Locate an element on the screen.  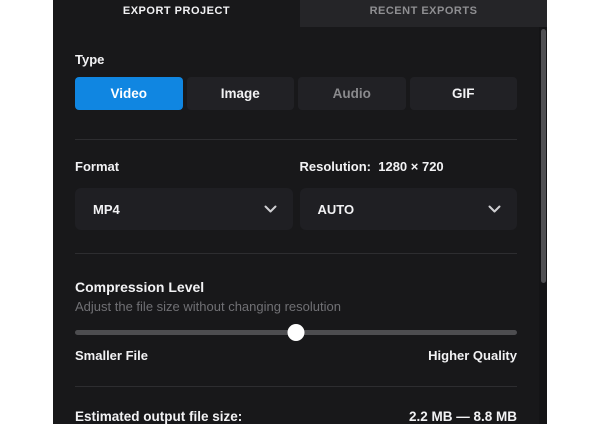
resolution-value-text: 1280 × 720 is located at coordinates (411, 166).